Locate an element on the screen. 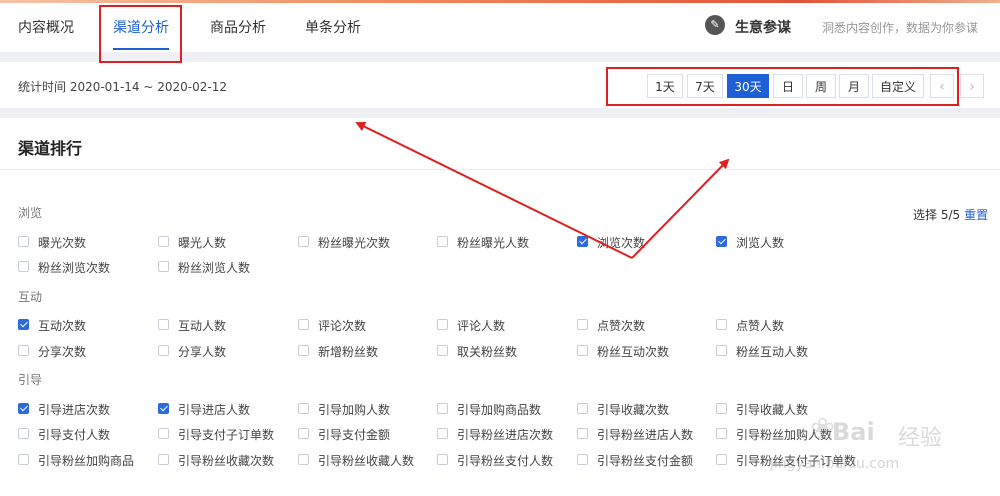 The height and width of the screenshot is (496, 1000). watermark-brand: Bai is located at coordinates (853, 432).